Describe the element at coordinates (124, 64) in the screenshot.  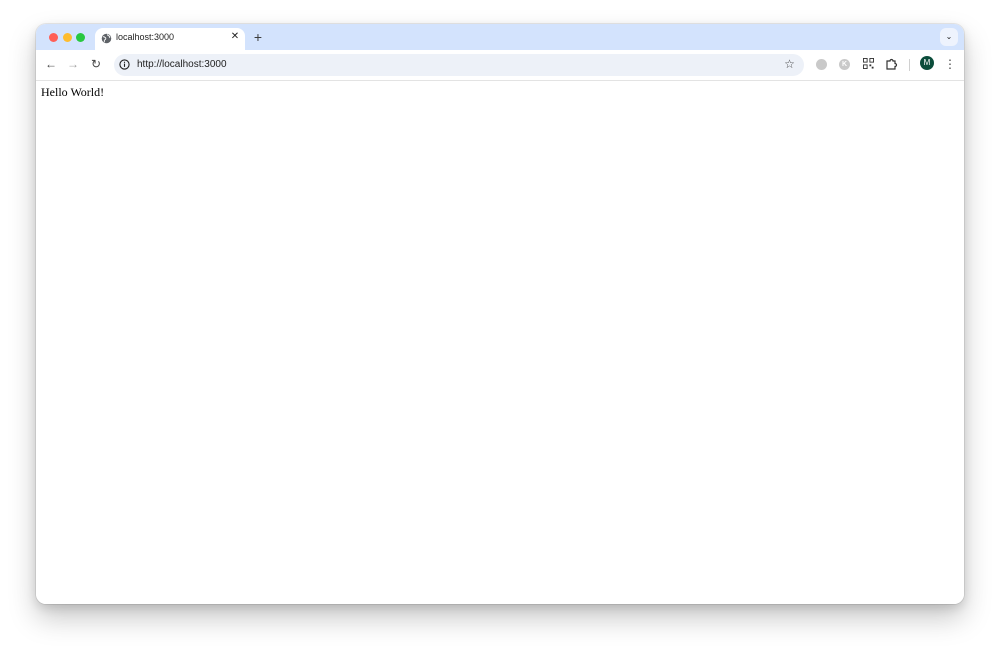
I see `info-icon` at that location.